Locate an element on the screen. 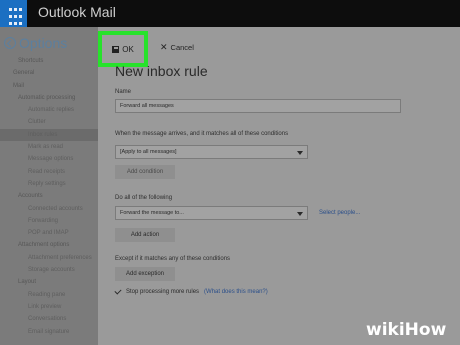 This screenshot has height=345, width=460. checkmark-icon is located at coordinates (118, 291).